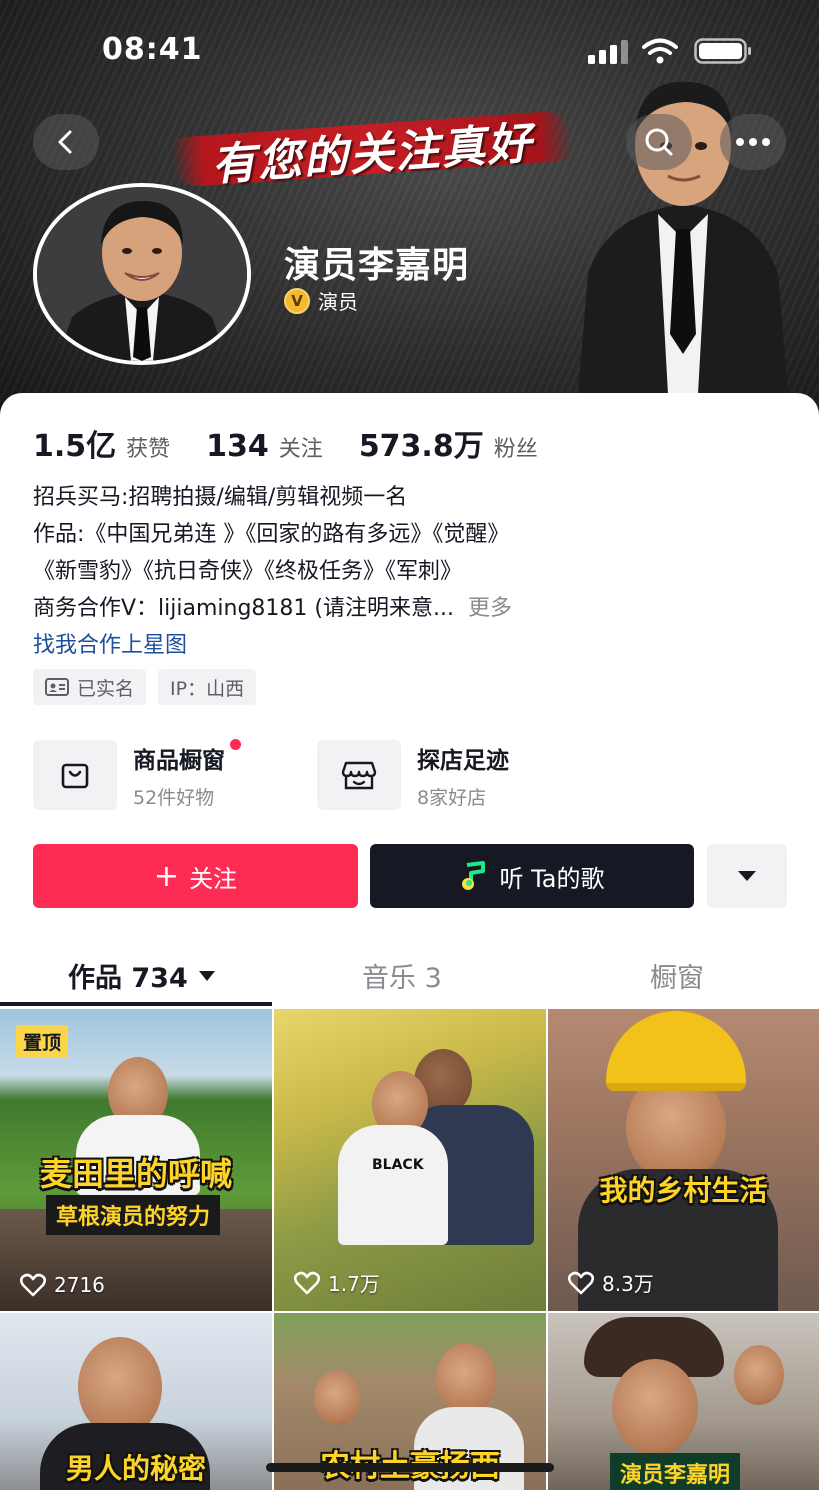  What do you see at coordinates (135, 1174) in the screenshot?
I see `video-caption: 麦田里的呼喊` at bounding box center [135, 1174].